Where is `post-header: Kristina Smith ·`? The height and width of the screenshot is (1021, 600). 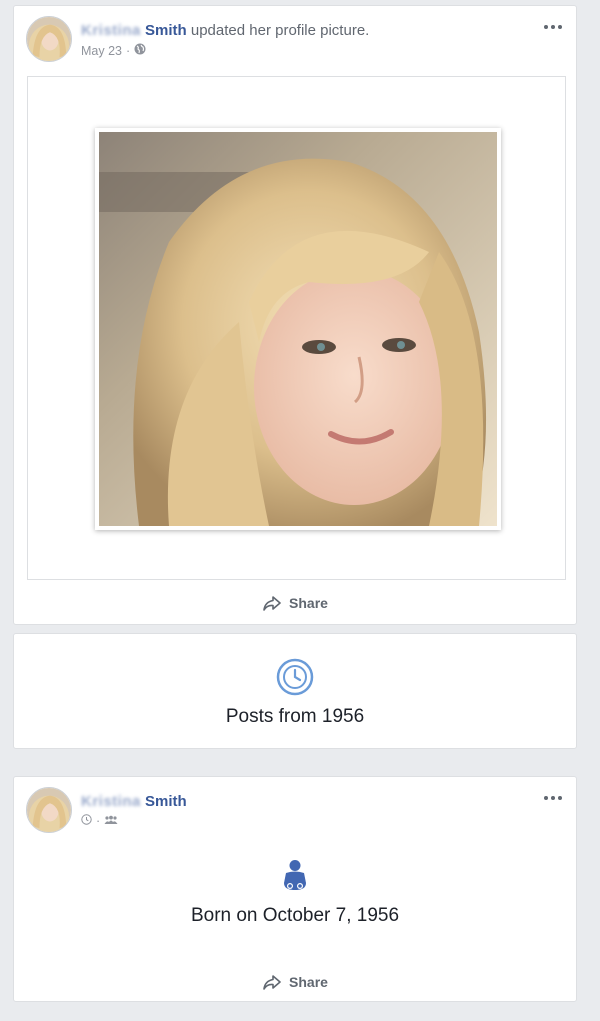
post-header: Kristina Smith · is located at coordinates (295, 811).